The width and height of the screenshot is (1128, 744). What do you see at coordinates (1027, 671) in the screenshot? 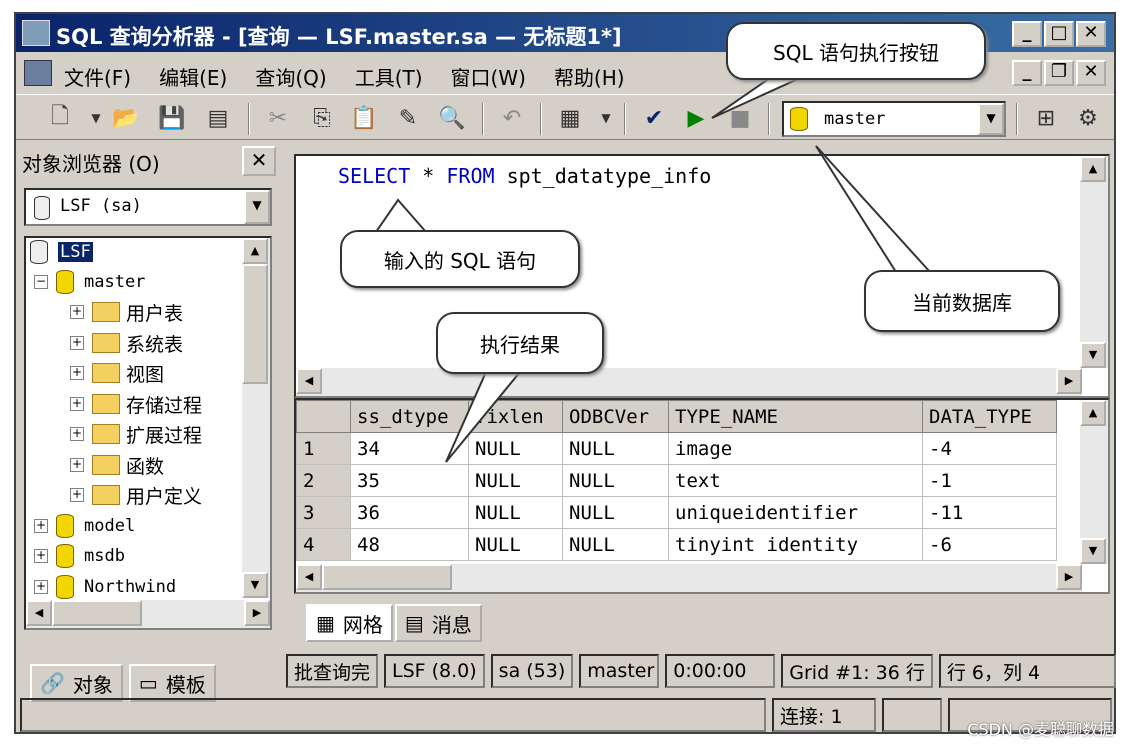
I see `status-position: 行 6，列 4` at bounding box center [1027, 671].